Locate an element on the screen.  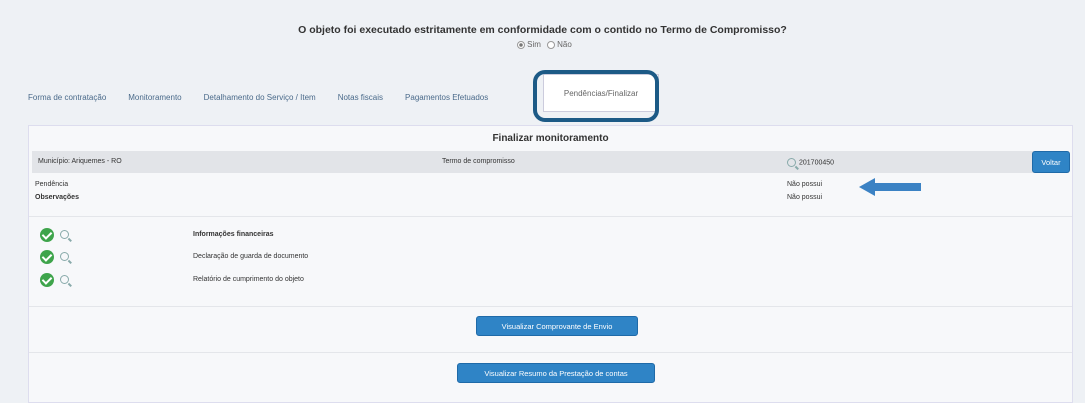
termo-value: 201700450 is located at coordinates (817, 163).